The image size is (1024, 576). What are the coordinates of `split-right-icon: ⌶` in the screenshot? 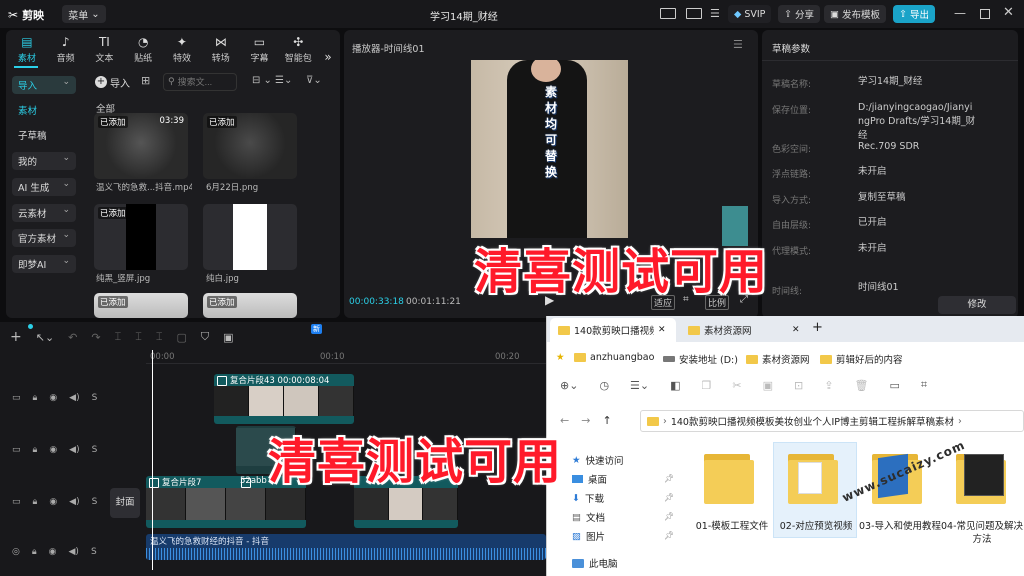 It's located at (159, 337).